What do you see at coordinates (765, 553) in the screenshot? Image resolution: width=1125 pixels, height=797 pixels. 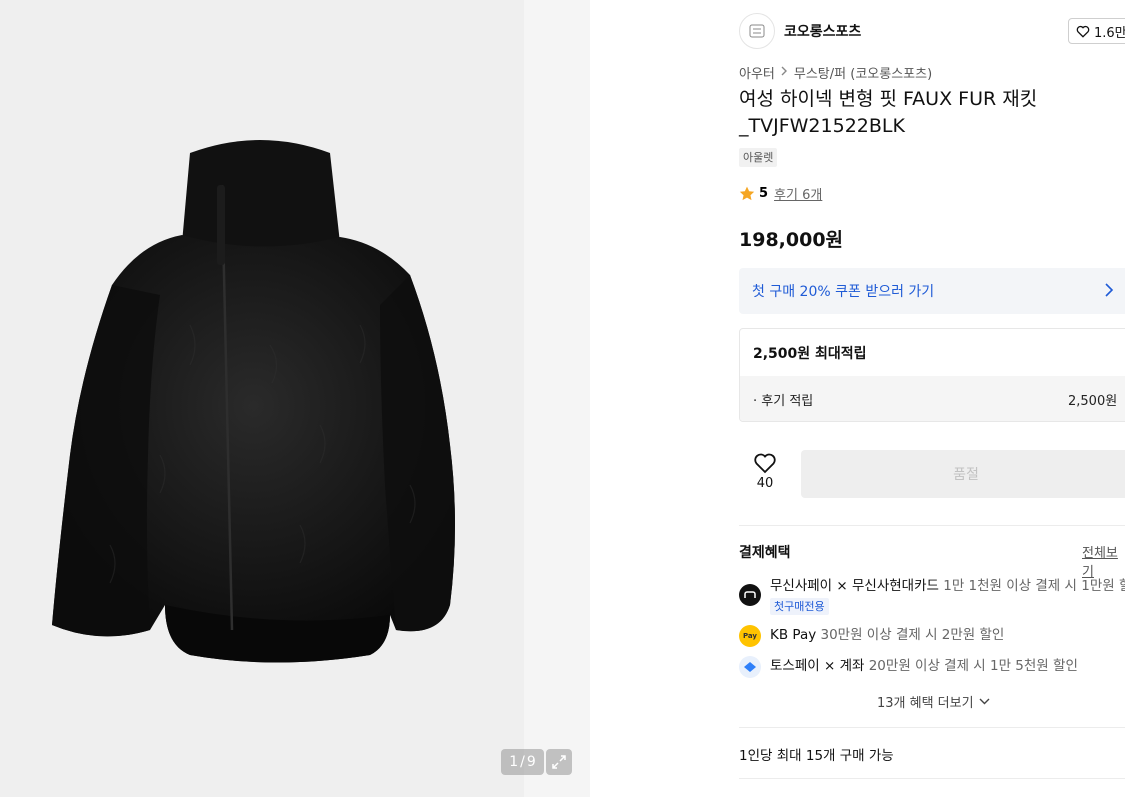 I see `payment-benefits-title: 결제혜택` at bounding box center [765, 553].